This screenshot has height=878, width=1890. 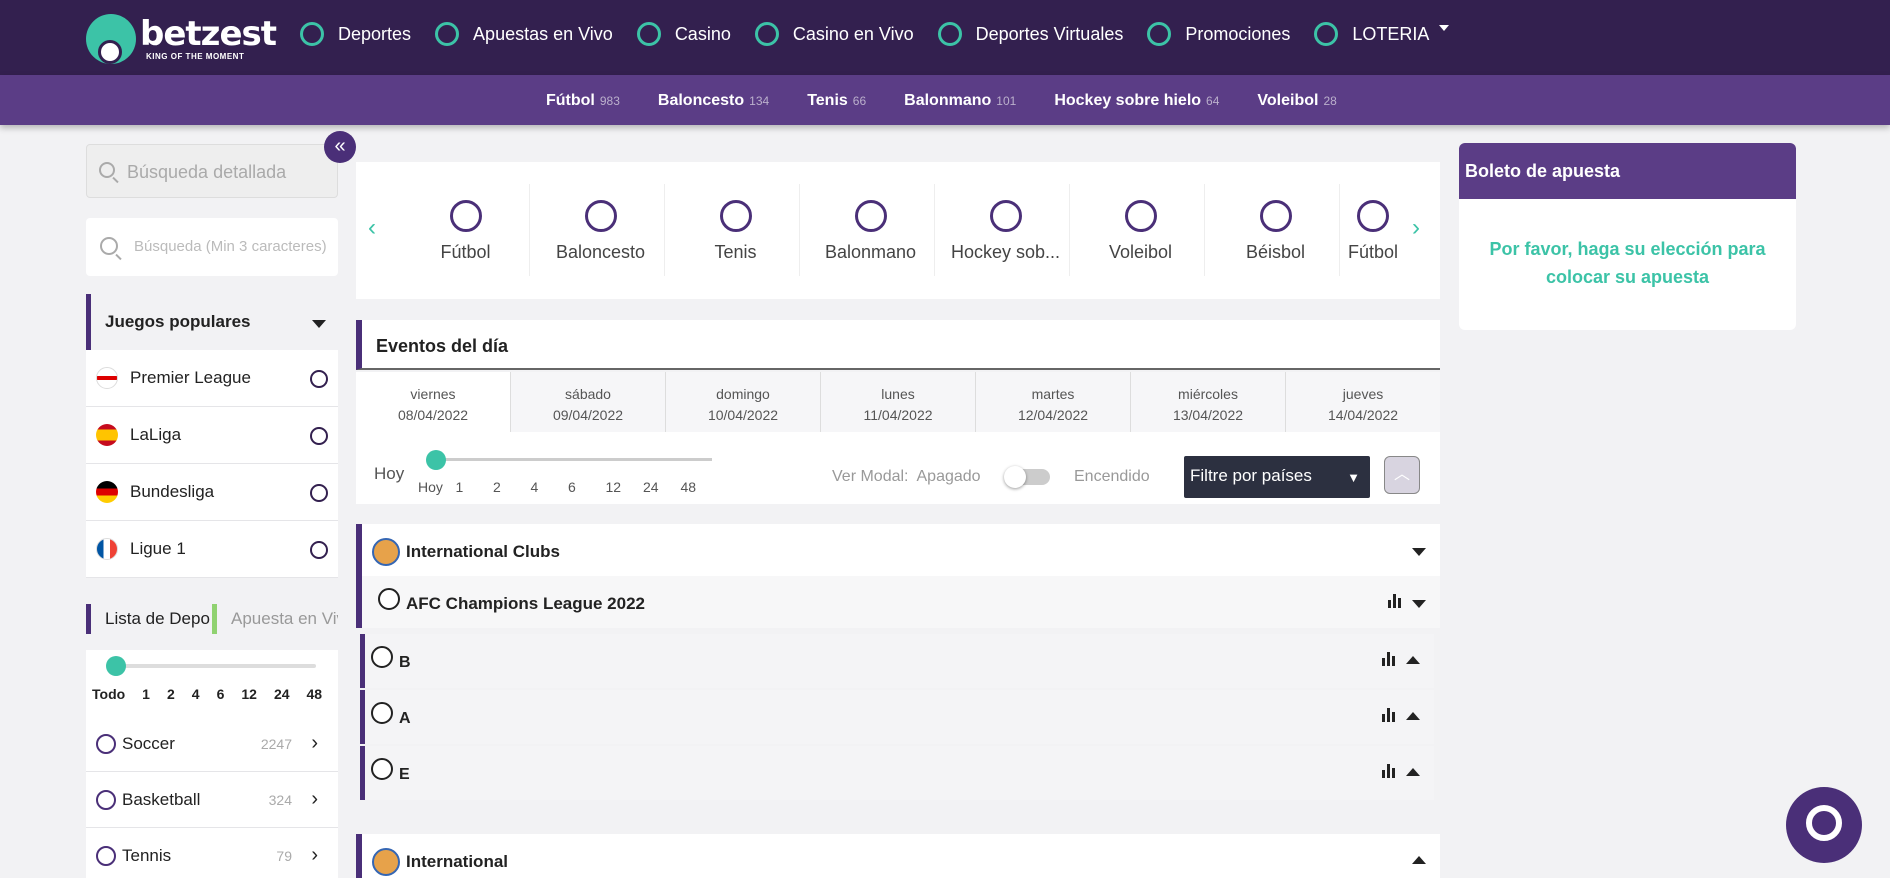 I want to click on carousel-item-tenis: Tenis, so click(x=735, y=231).